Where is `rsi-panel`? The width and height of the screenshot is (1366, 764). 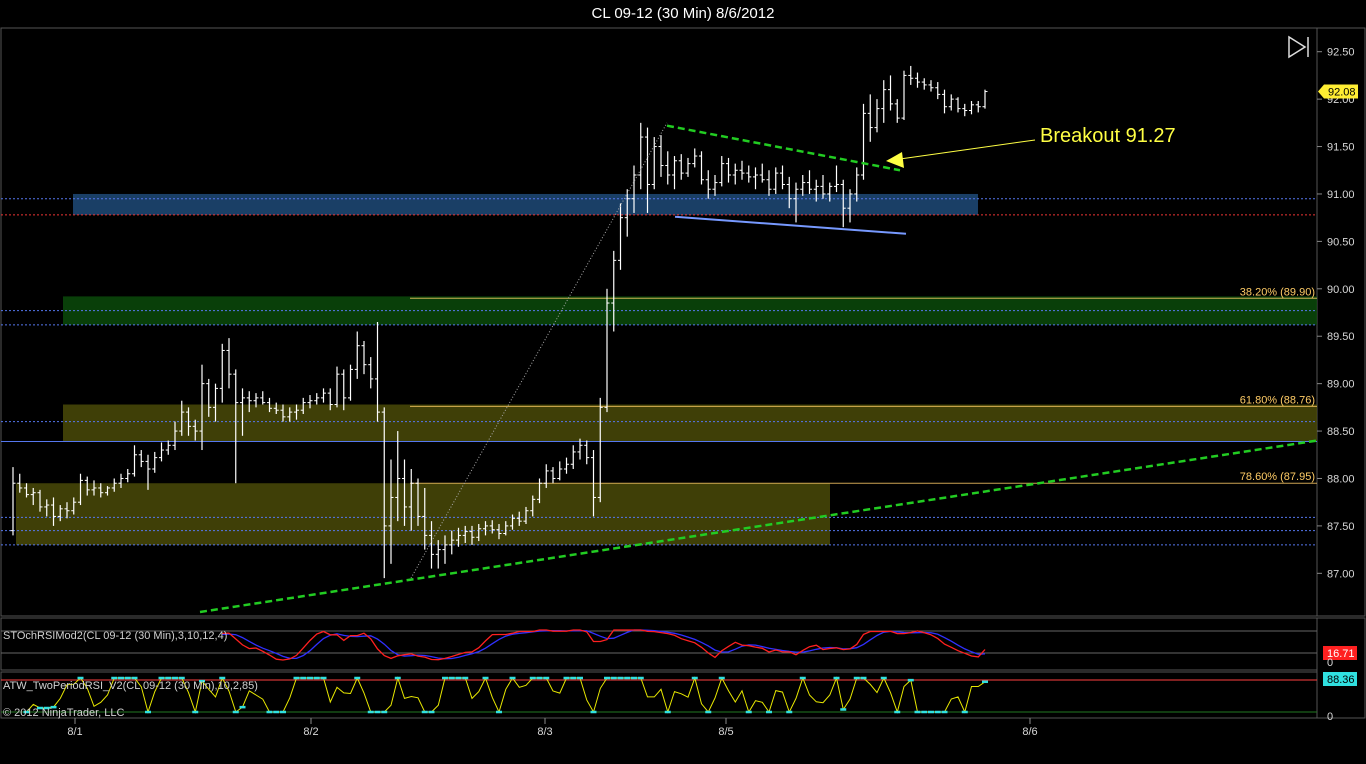 rsi-panel is located at coordinates (659, 695).